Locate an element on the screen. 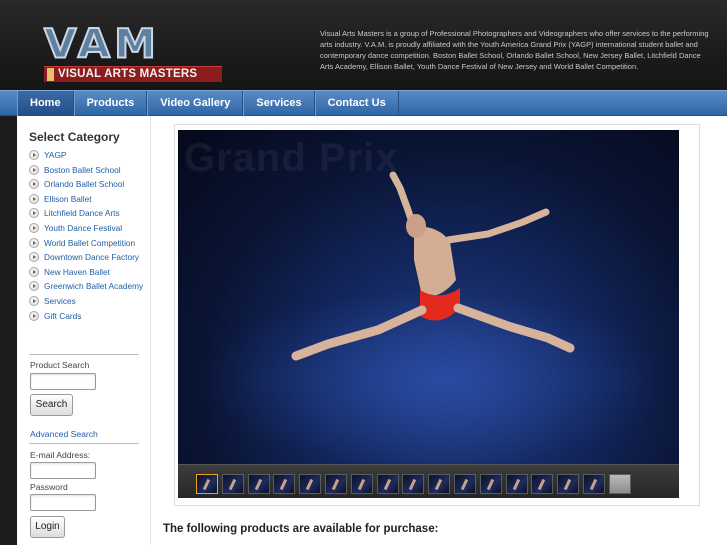 This screenshot has height=545, width=727. product-search-label: Product Search is located at coordinates (60, 365).